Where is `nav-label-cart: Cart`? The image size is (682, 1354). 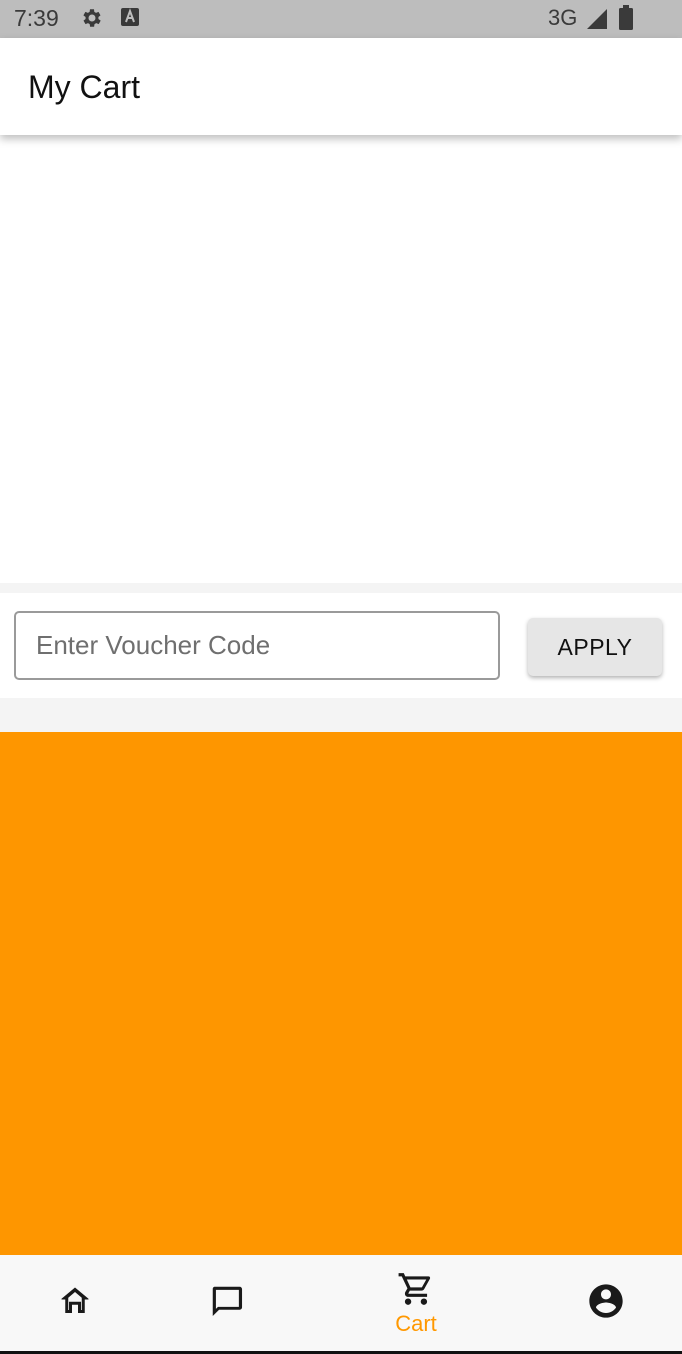
nav-label-cart: Cart is located at coordinates (416, 1323).